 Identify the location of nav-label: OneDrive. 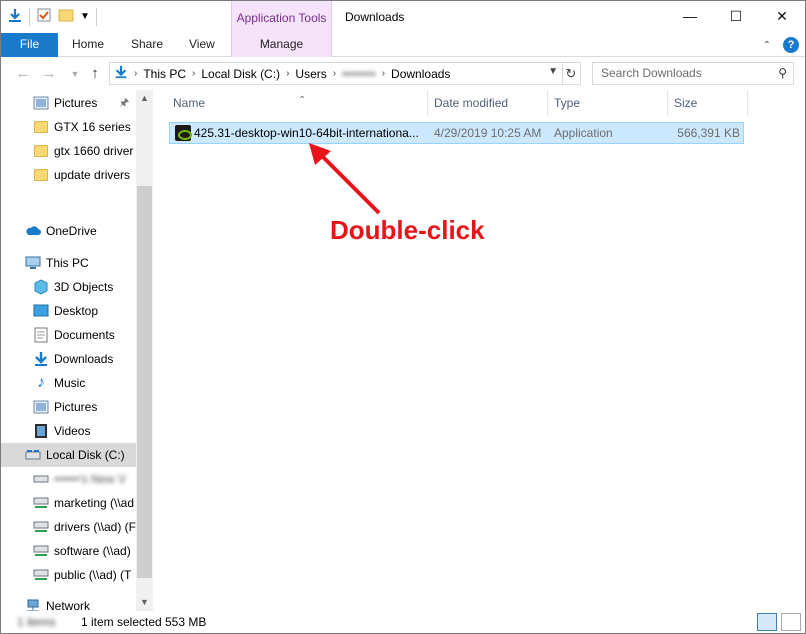
(71, 231).